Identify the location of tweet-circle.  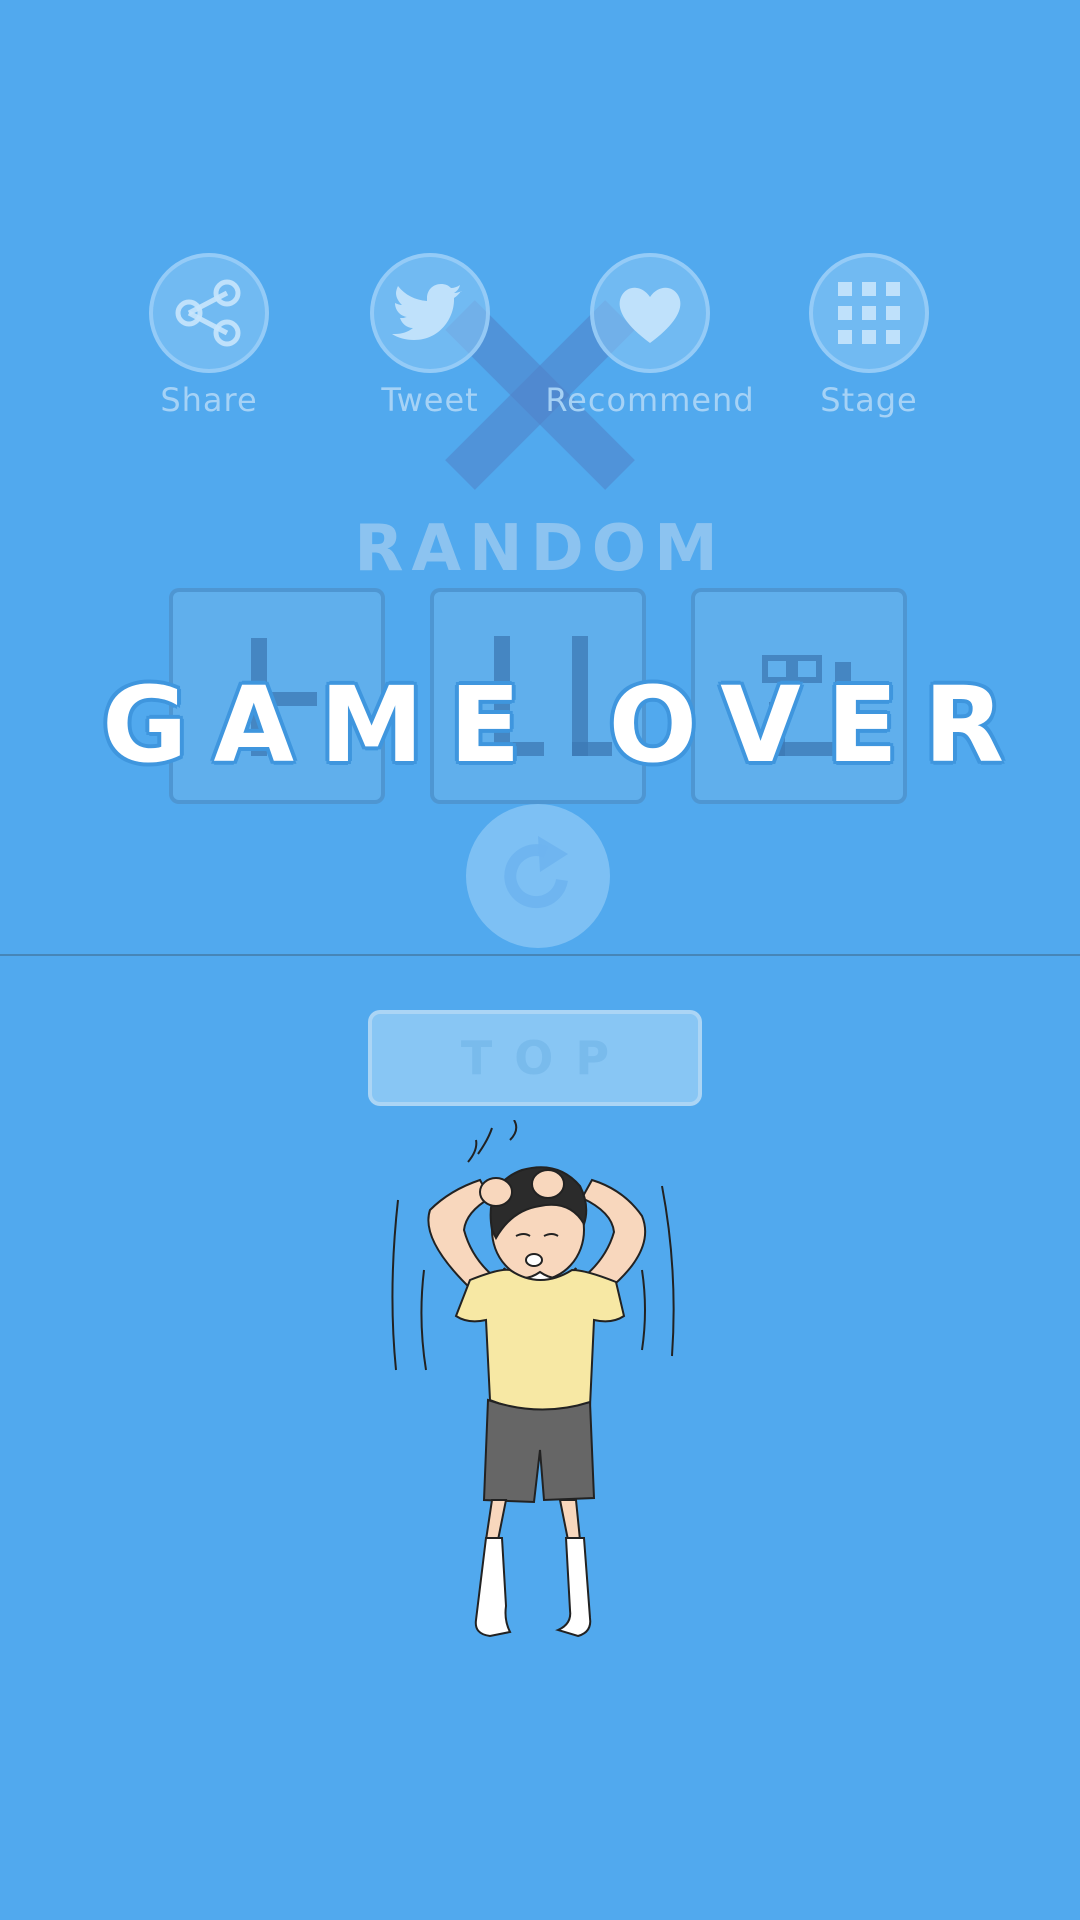
(430, 313).